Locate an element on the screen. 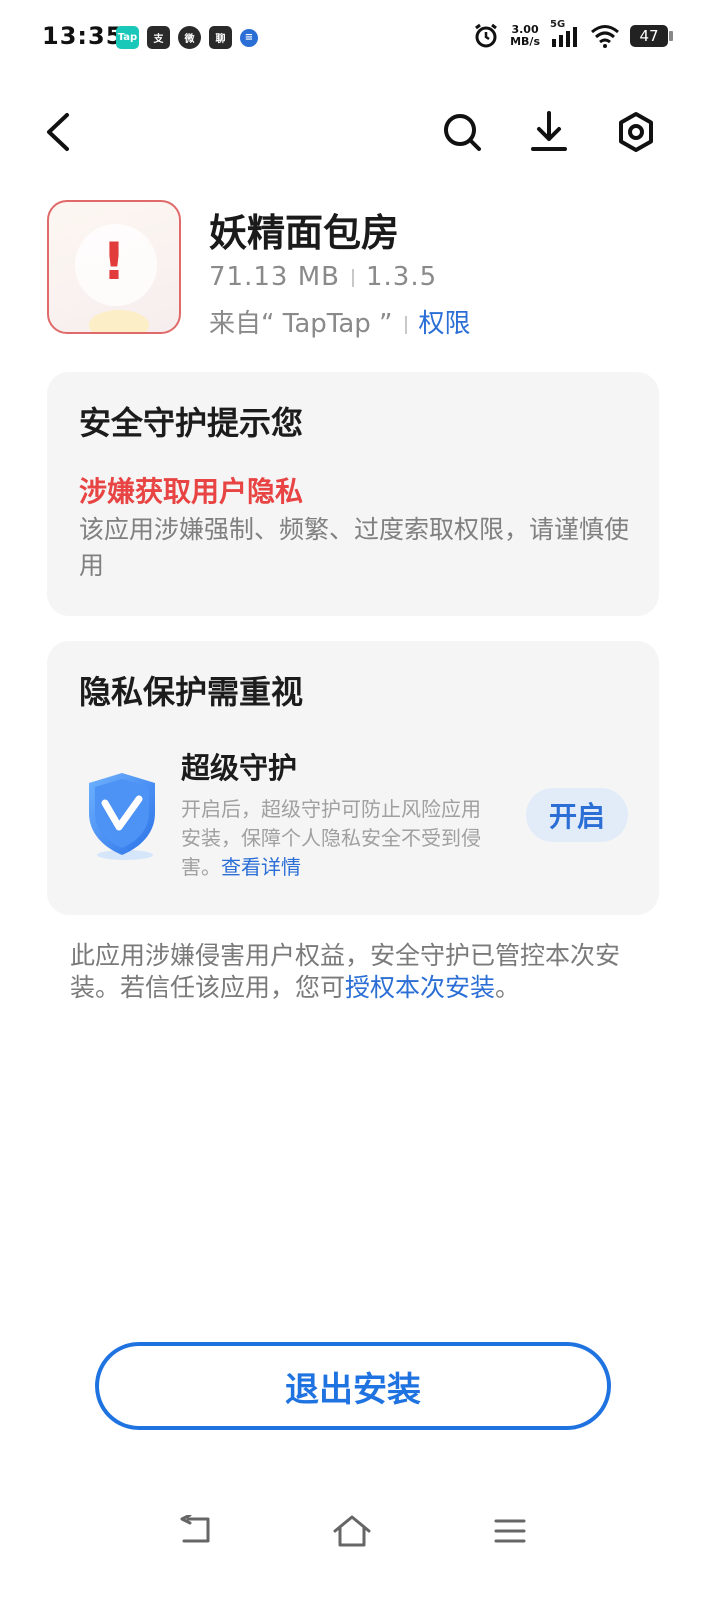 This screenshot has width=720, height=1600. wechat-icon: 微 is located at coordinates (189, 37).